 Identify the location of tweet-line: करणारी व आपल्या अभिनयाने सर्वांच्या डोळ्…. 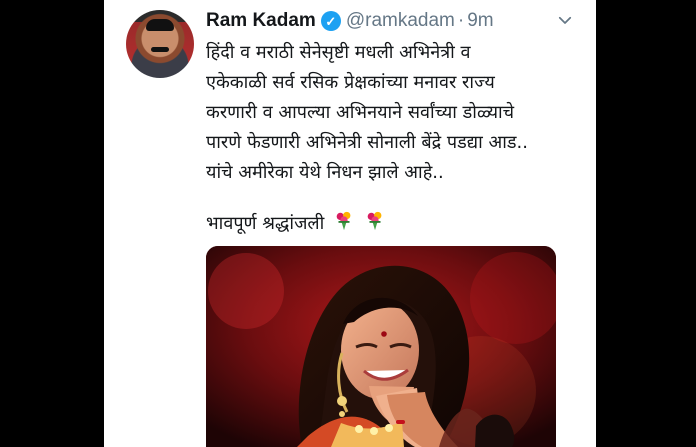
(360, 112).